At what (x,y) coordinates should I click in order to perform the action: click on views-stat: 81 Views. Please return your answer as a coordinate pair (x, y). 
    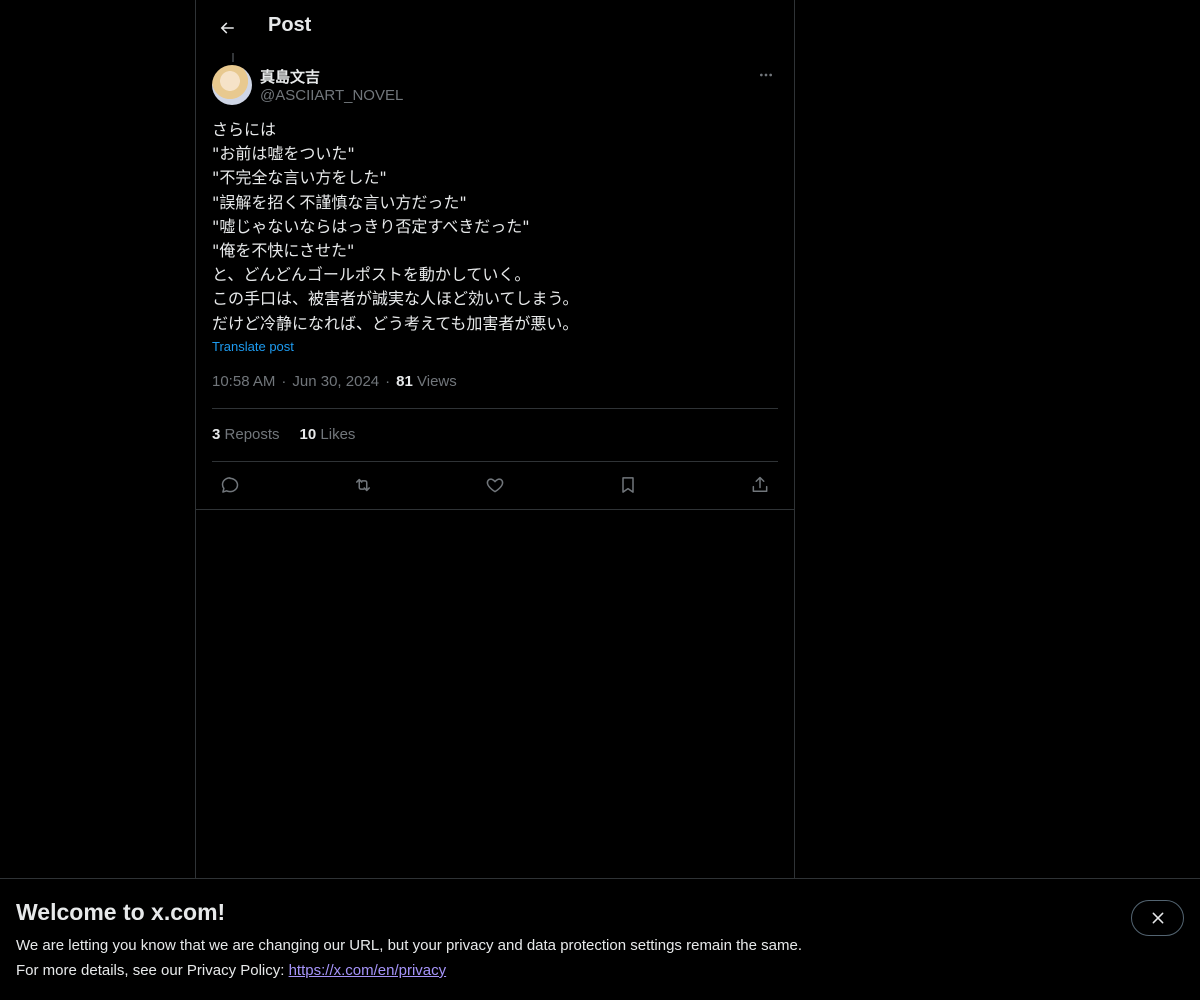
    Looking at the image, I should click on (426, 381).